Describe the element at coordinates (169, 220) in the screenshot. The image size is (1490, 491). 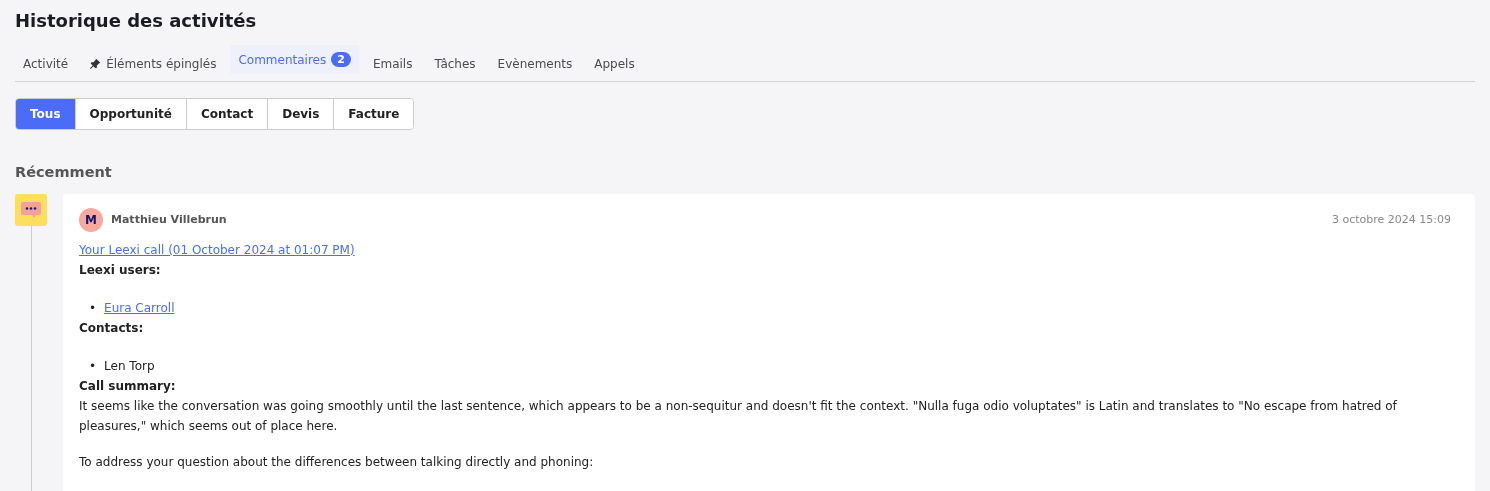
I see `author-name: Matthieu Villebrun` at that location.